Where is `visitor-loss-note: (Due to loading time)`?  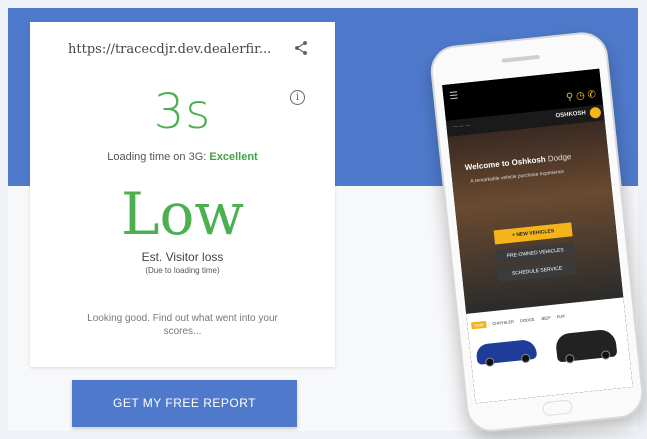 visitor-loss-note: (Due to loading time) is located at coordinates (182, 270).